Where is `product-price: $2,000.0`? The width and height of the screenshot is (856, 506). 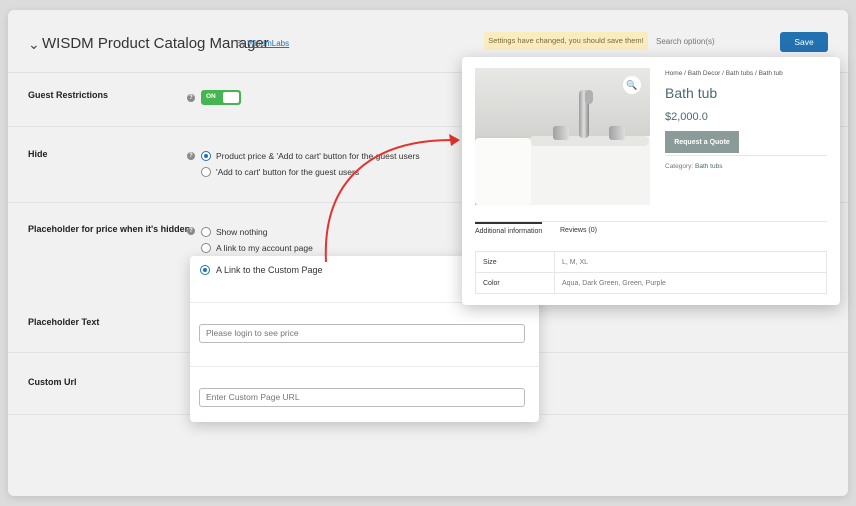
product-price: $2,000.0 is located at coordinates (686, 117).